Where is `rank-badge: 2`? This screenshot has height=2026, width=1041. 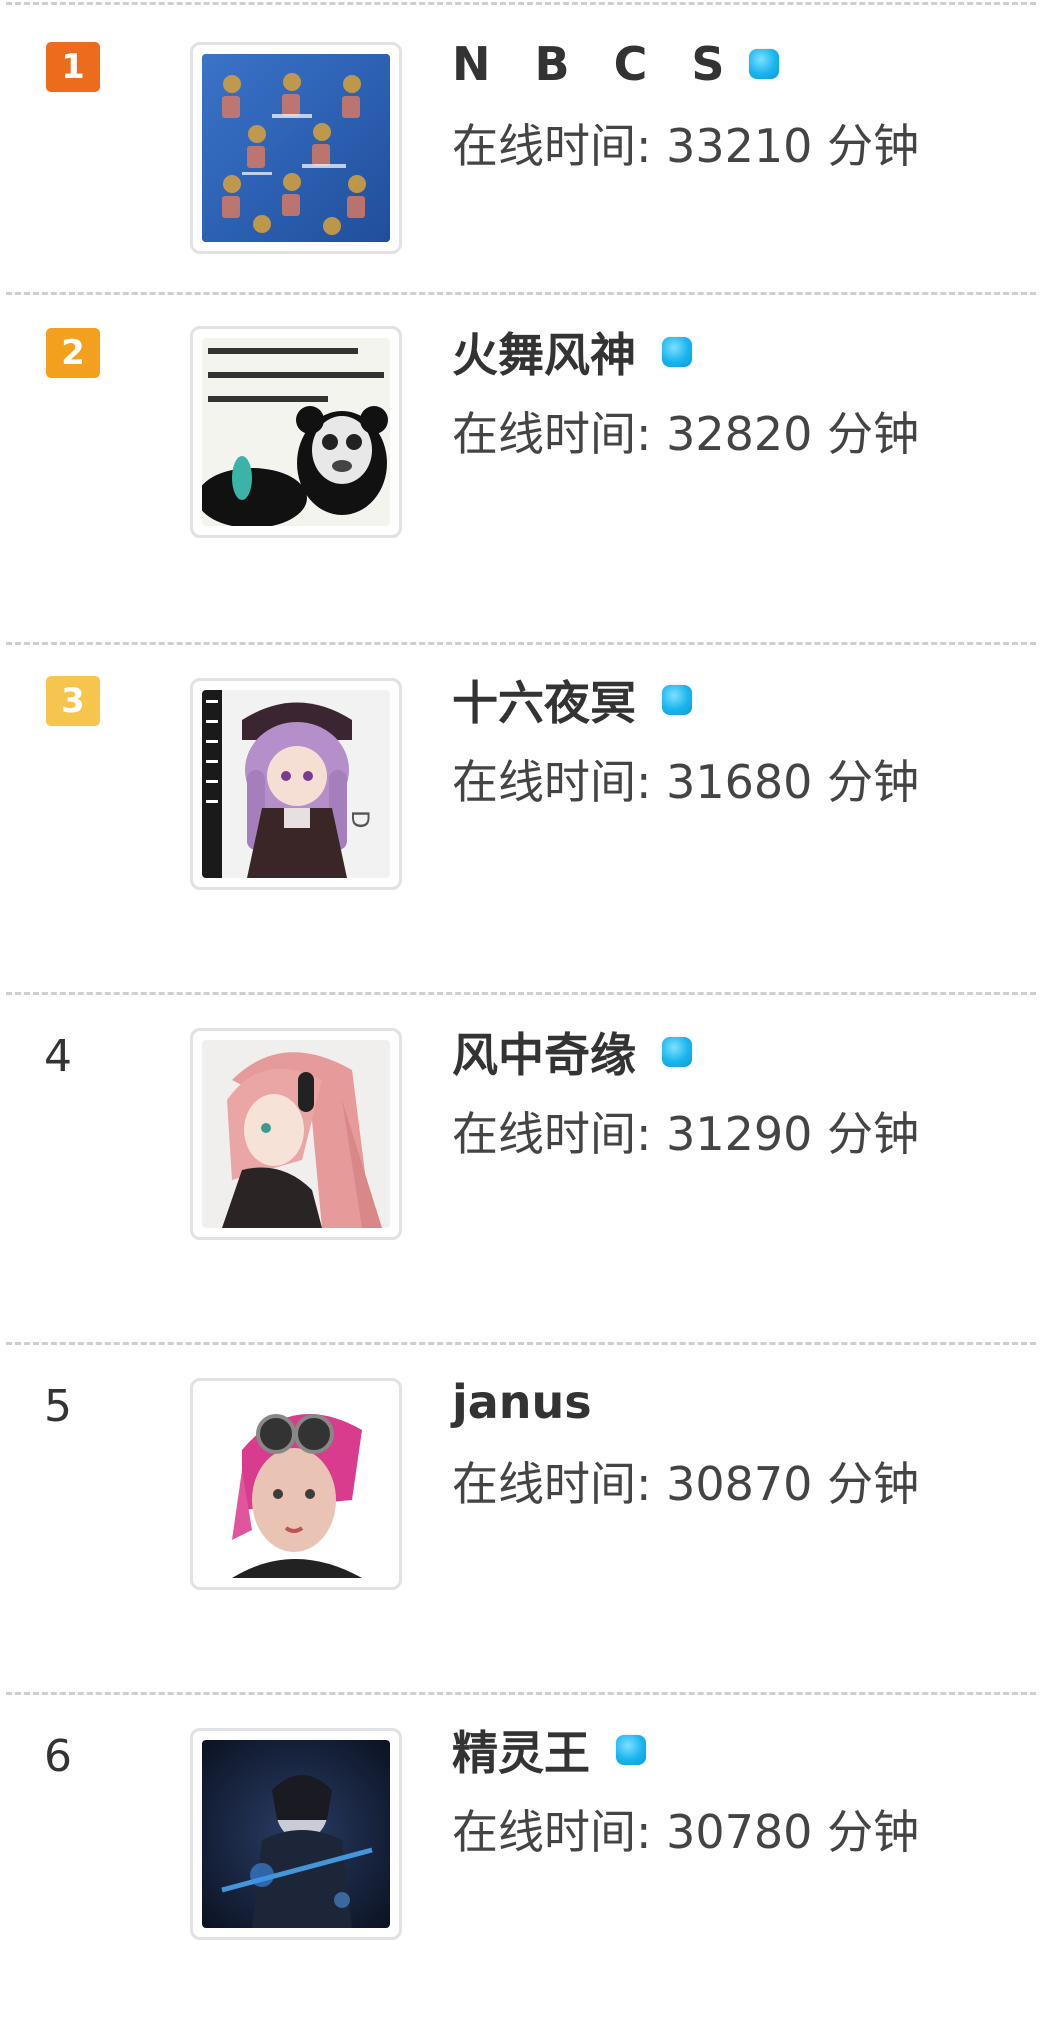
rank-badge: 2 is located at coordinates (73, 353).